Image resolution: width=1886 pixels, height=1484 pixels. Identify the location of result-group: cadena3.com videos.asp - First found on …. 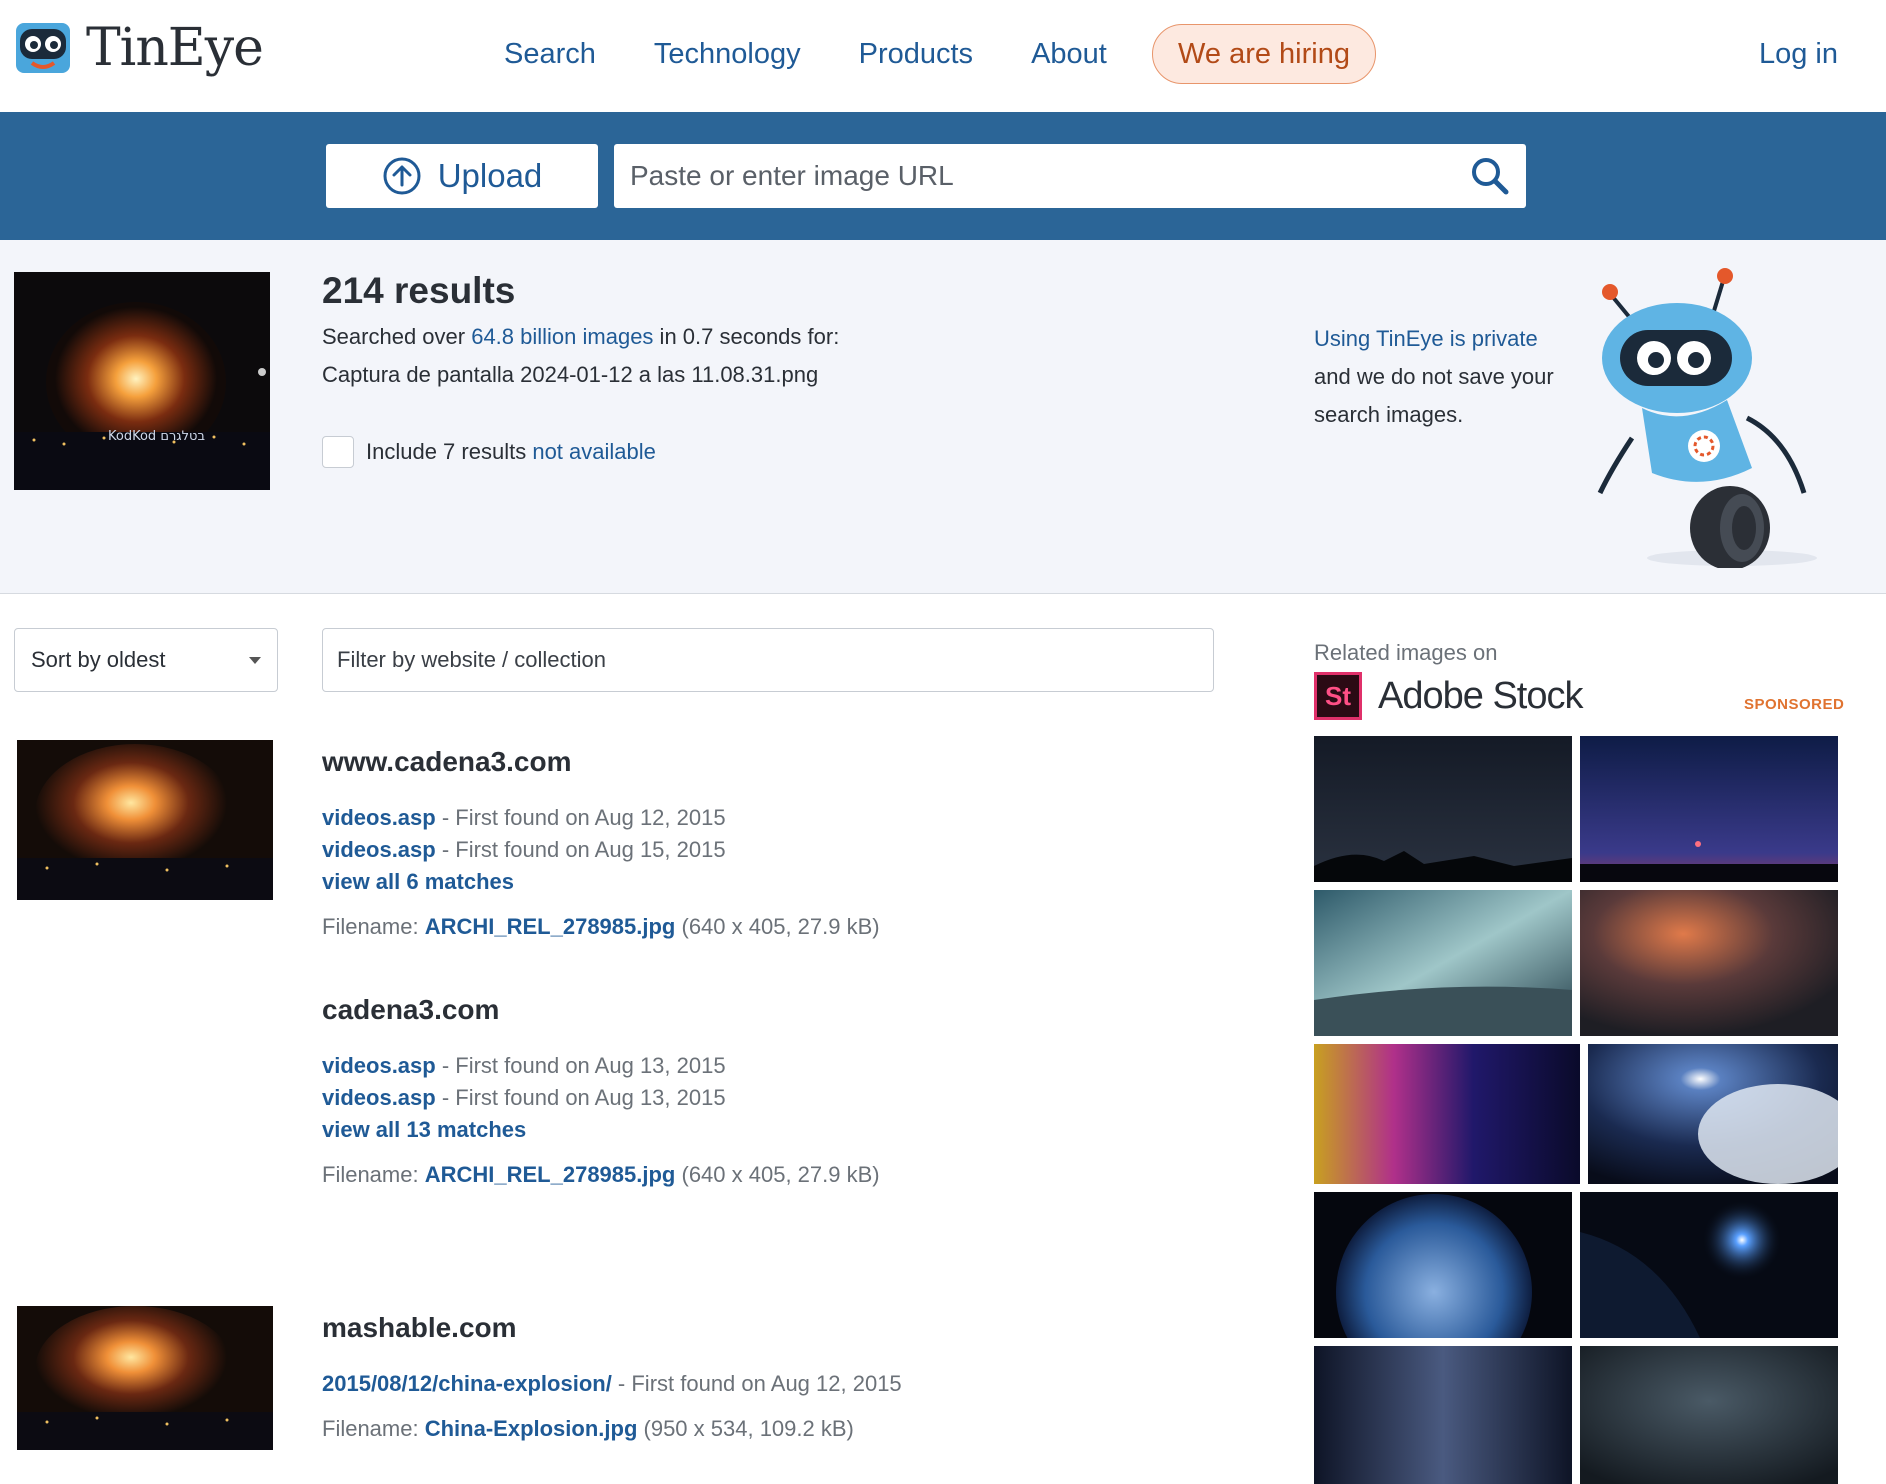
(772, 1091).